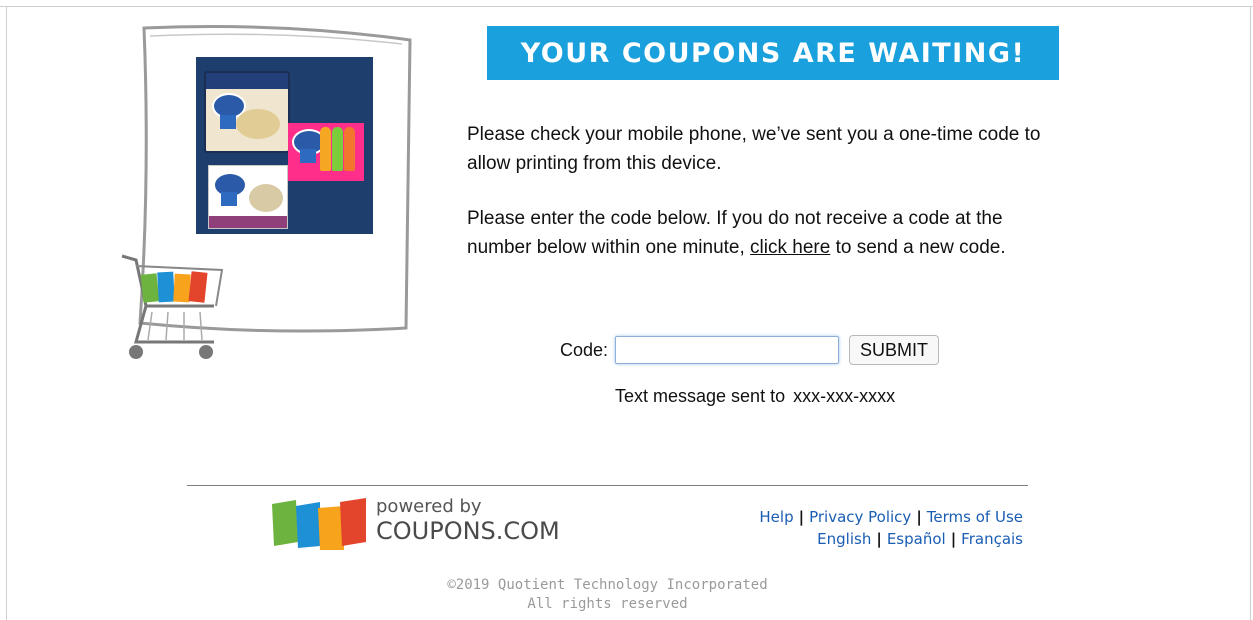 The image size is (1253, 620). What do you see at coordinates (607, 585) in the screenshot?
I see `copyright-line-1: ©2019 Quotient Technology Incorporated` at bounding box center [607, 585].